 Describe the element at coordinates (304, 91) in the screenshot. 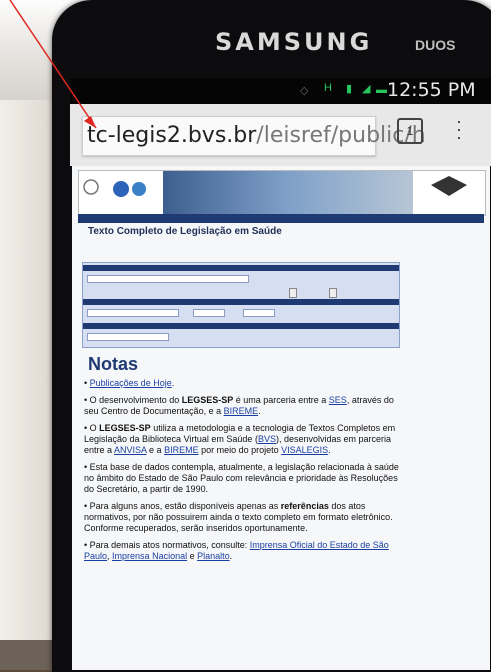

I see `vibrate-icon: ◇` at that location.